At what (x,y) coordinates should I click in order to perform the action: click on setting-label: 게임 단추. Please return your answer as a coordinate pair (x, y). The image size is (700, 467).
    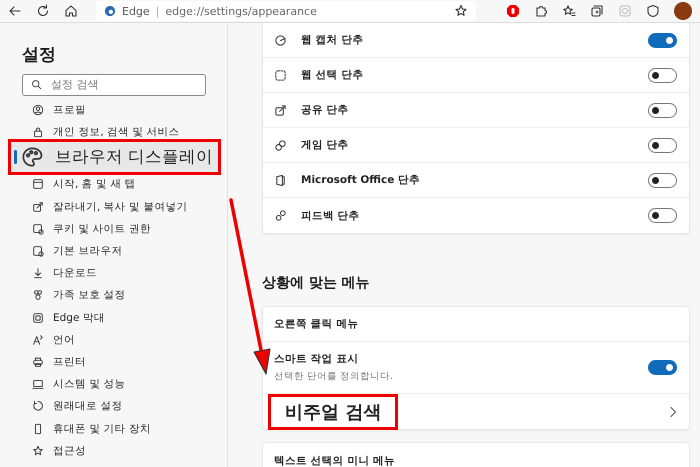
    Looking at the image, I should click on (325, 145).